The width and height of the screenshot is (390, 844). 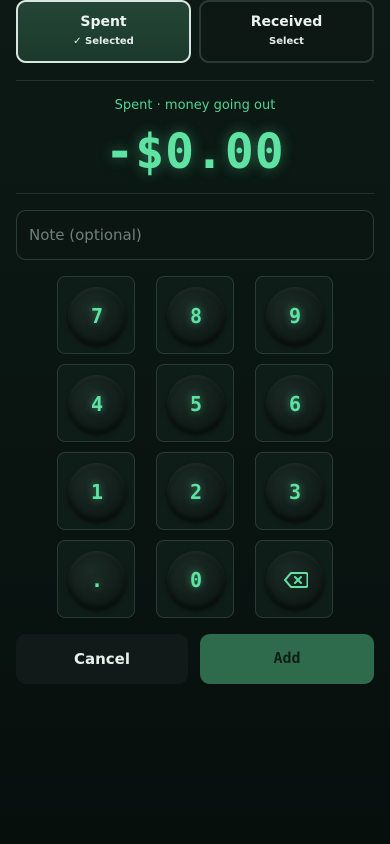 I want to click on top-divider, so click(x=195, y=80).